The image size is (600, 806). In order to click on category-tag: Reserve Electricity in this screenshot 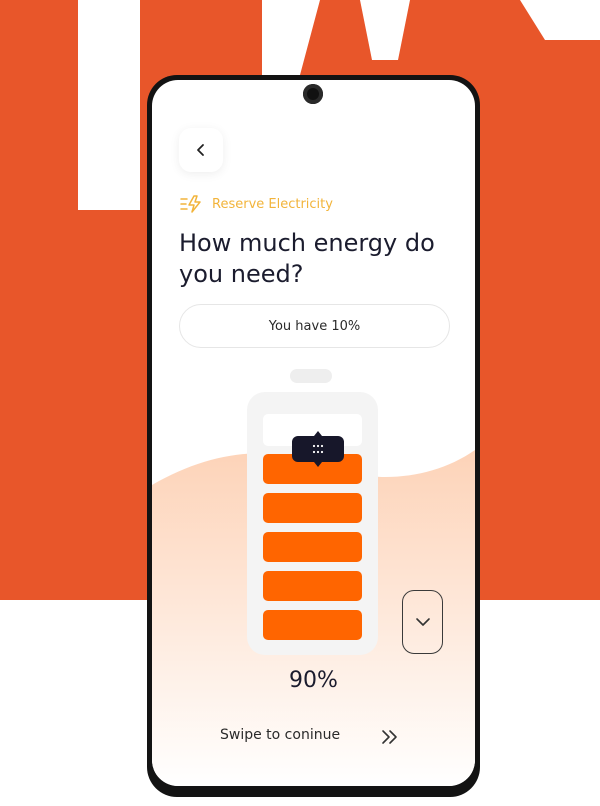, I will do `click(256, 204)`.